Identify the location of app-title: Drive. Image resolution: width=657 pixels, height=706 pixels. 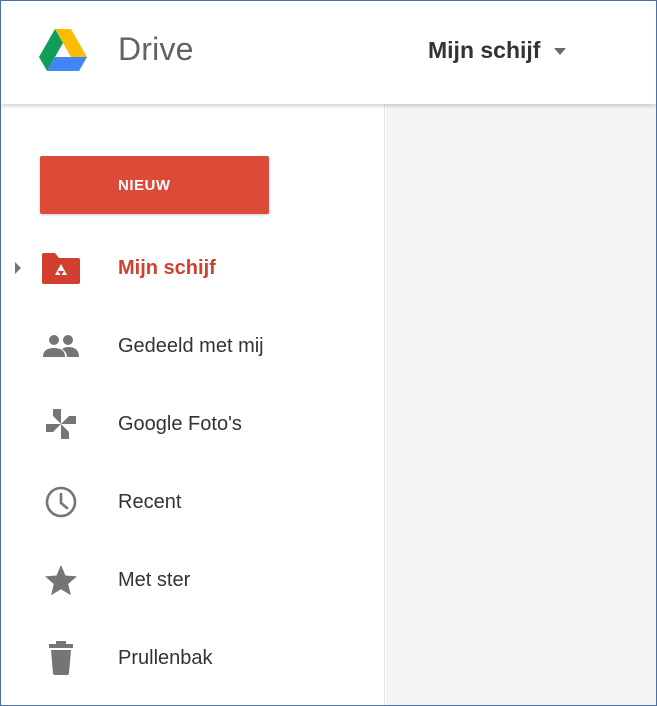
(156, 49).